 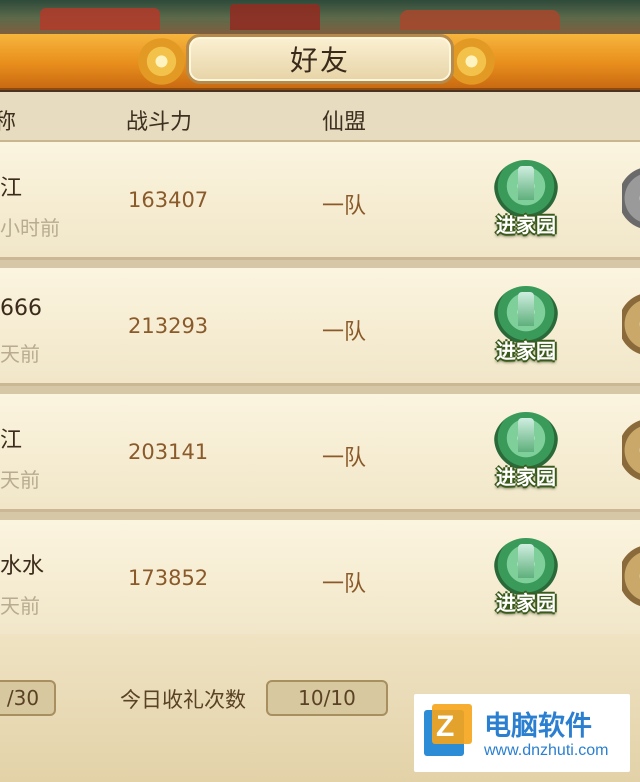 What do you see at coordinates (183, 700) in the screenshot?
I see `gift-count-label: 今日收礼次数` at bounding box center [183, 700].